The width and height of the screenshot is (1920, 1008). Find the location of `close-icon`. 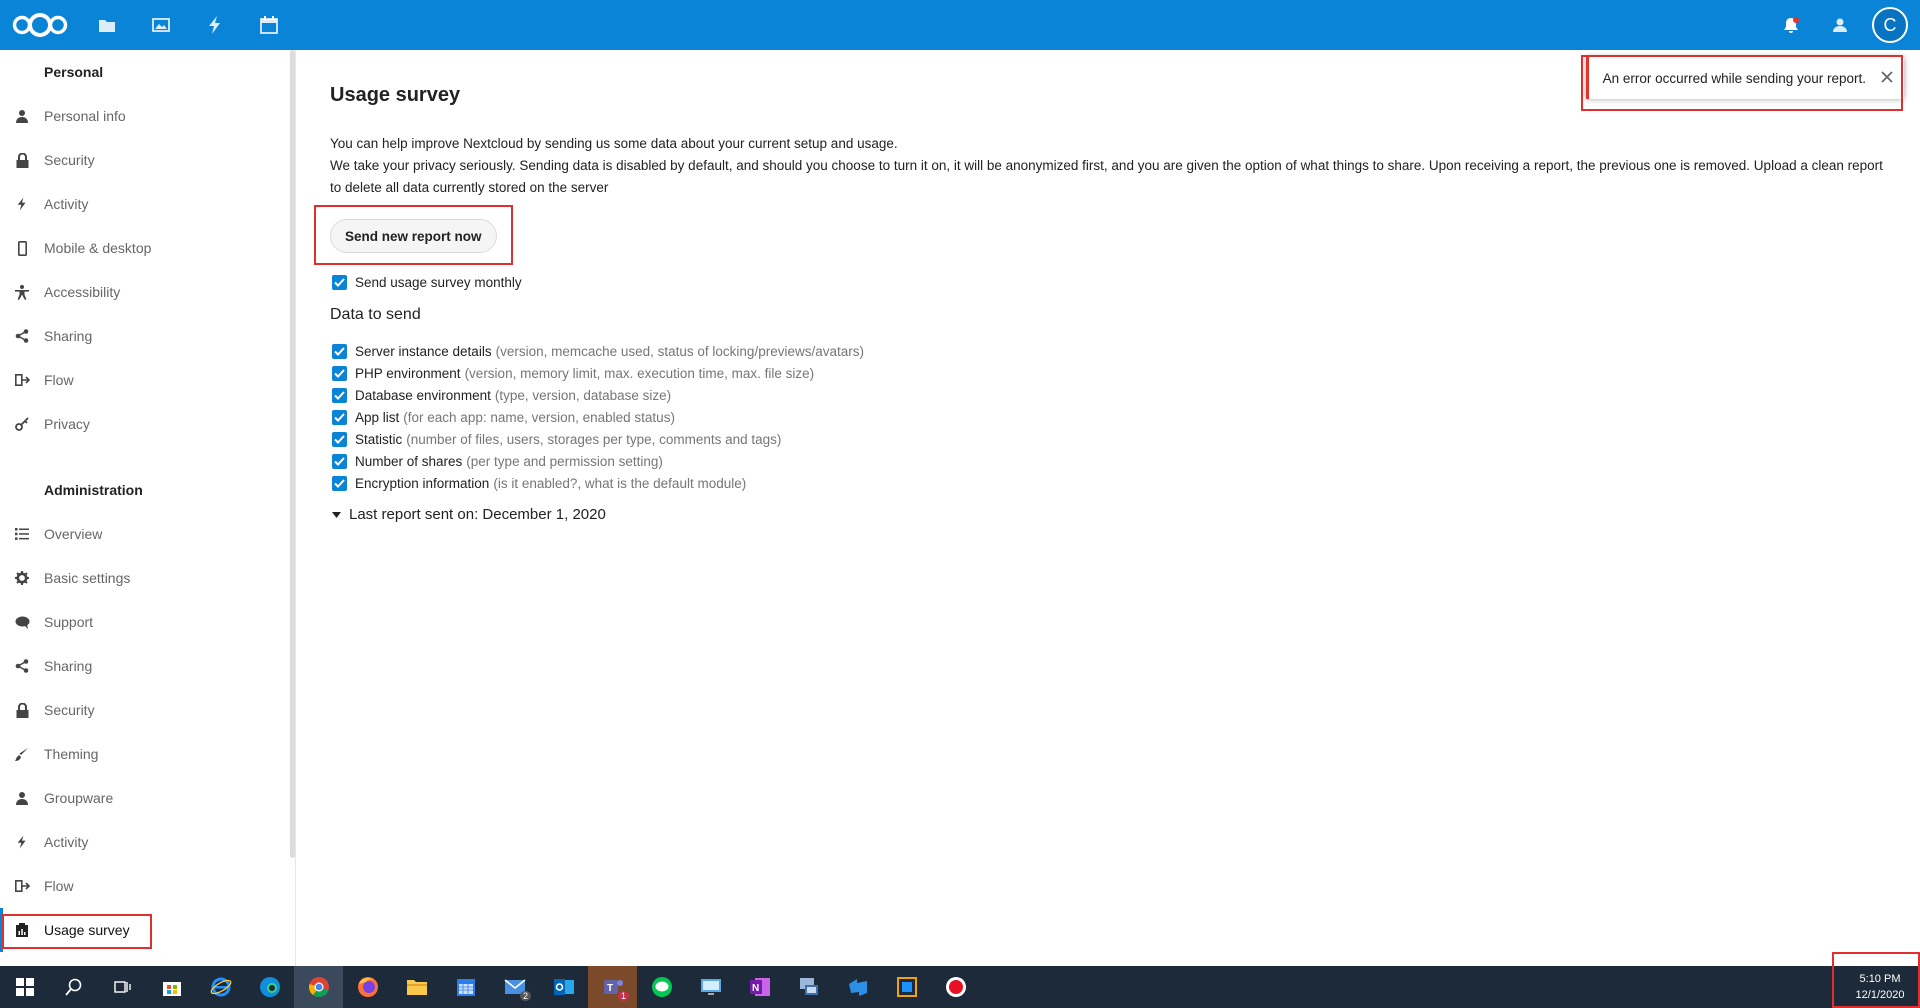

close-icon is located at coordinates (1887, 77).